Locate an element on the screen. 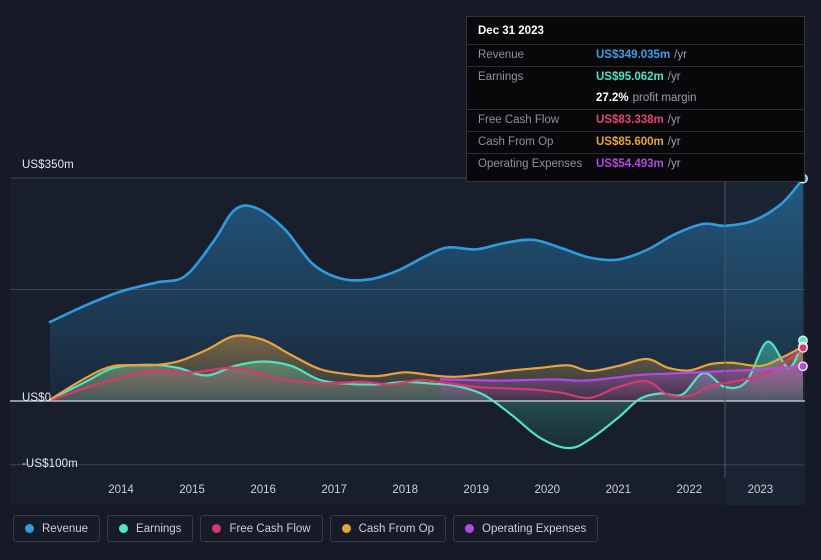 The width and height of the screenshot is (821, 560). x-axis-tick: 2017 is located at coordinates (334, 490).